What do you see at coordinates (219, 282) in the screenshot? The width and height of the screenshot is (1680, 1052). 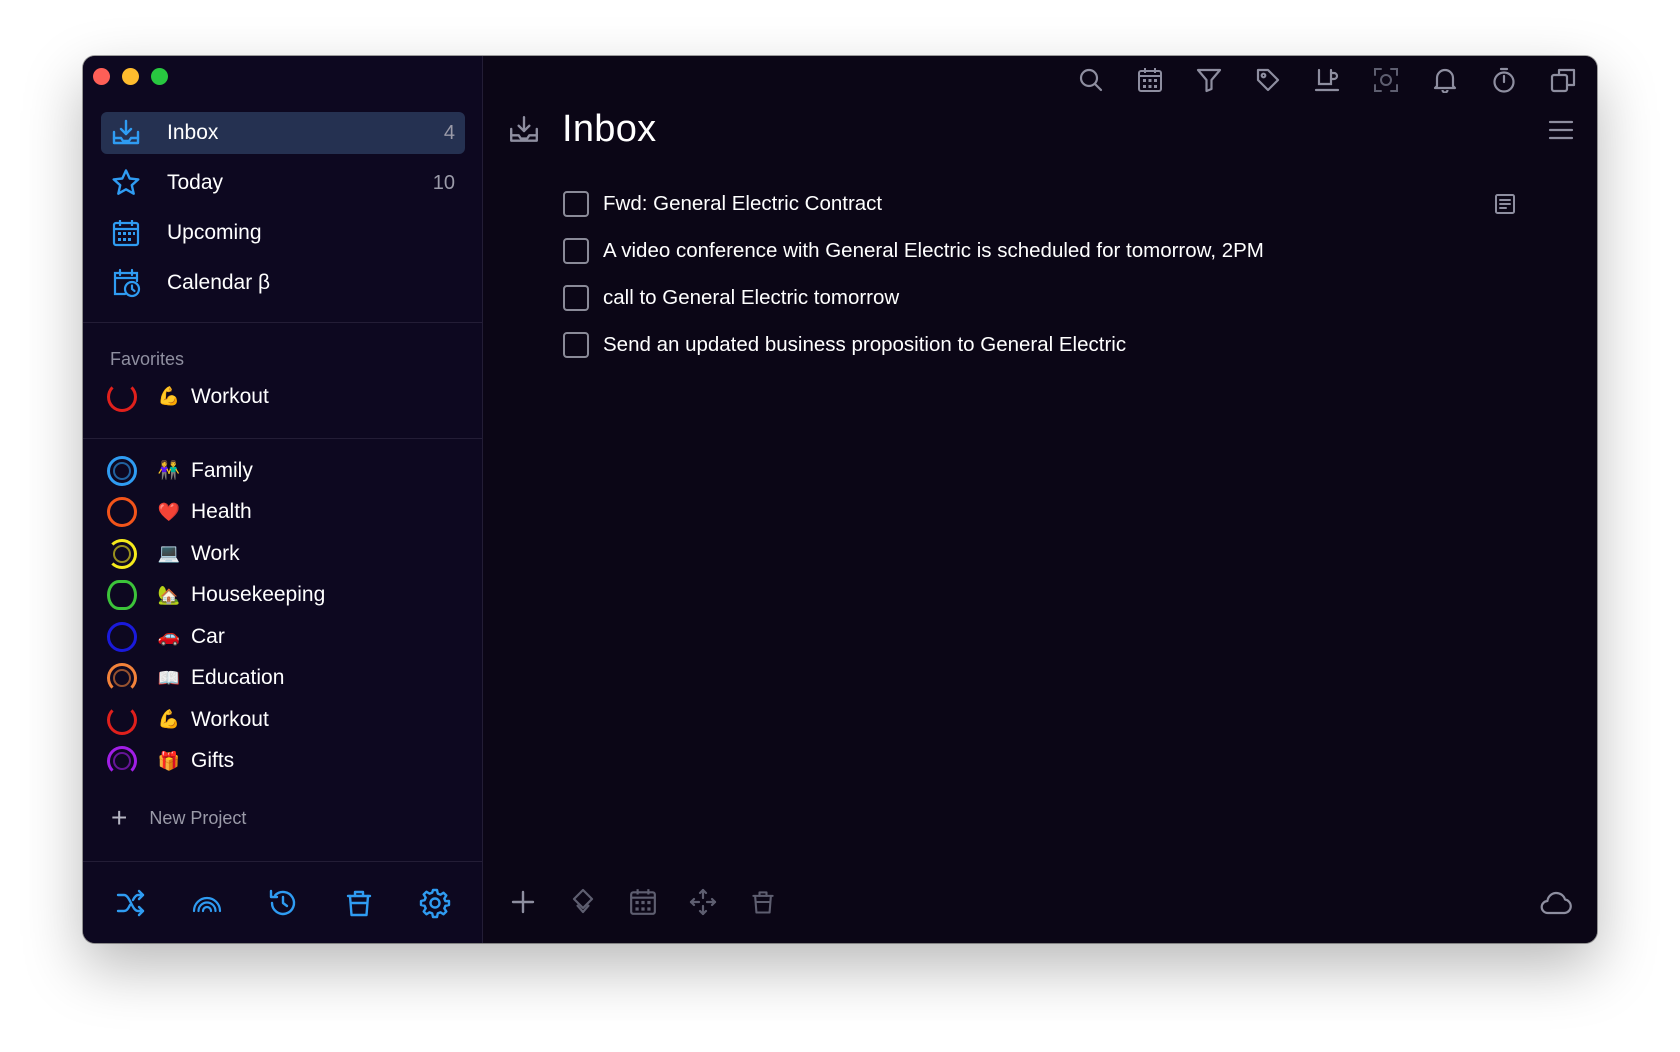 I see `nav-label: Calendar β` at bounding box center [219, 282].